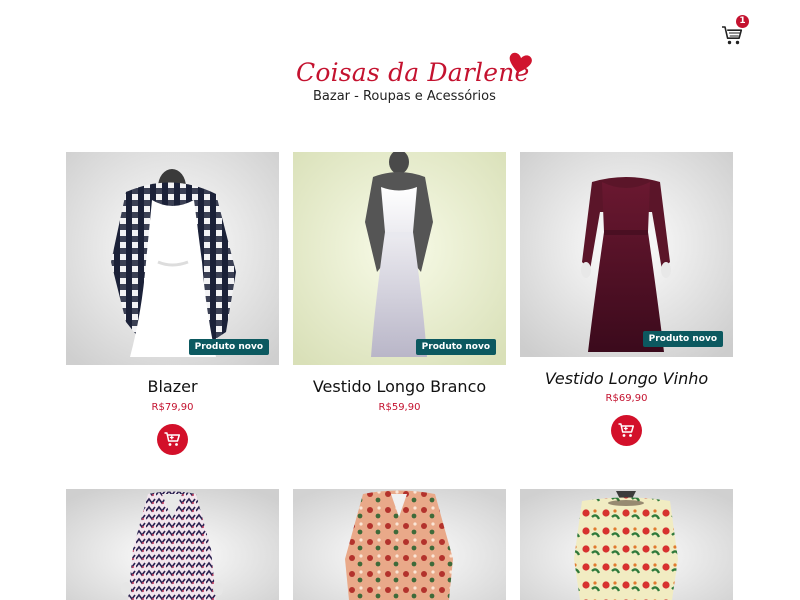  What do you see at coordinates (413, 72) in the screenshot?
I see `brand-name: Coisas da Darlene` at bounding box center [413, 72].